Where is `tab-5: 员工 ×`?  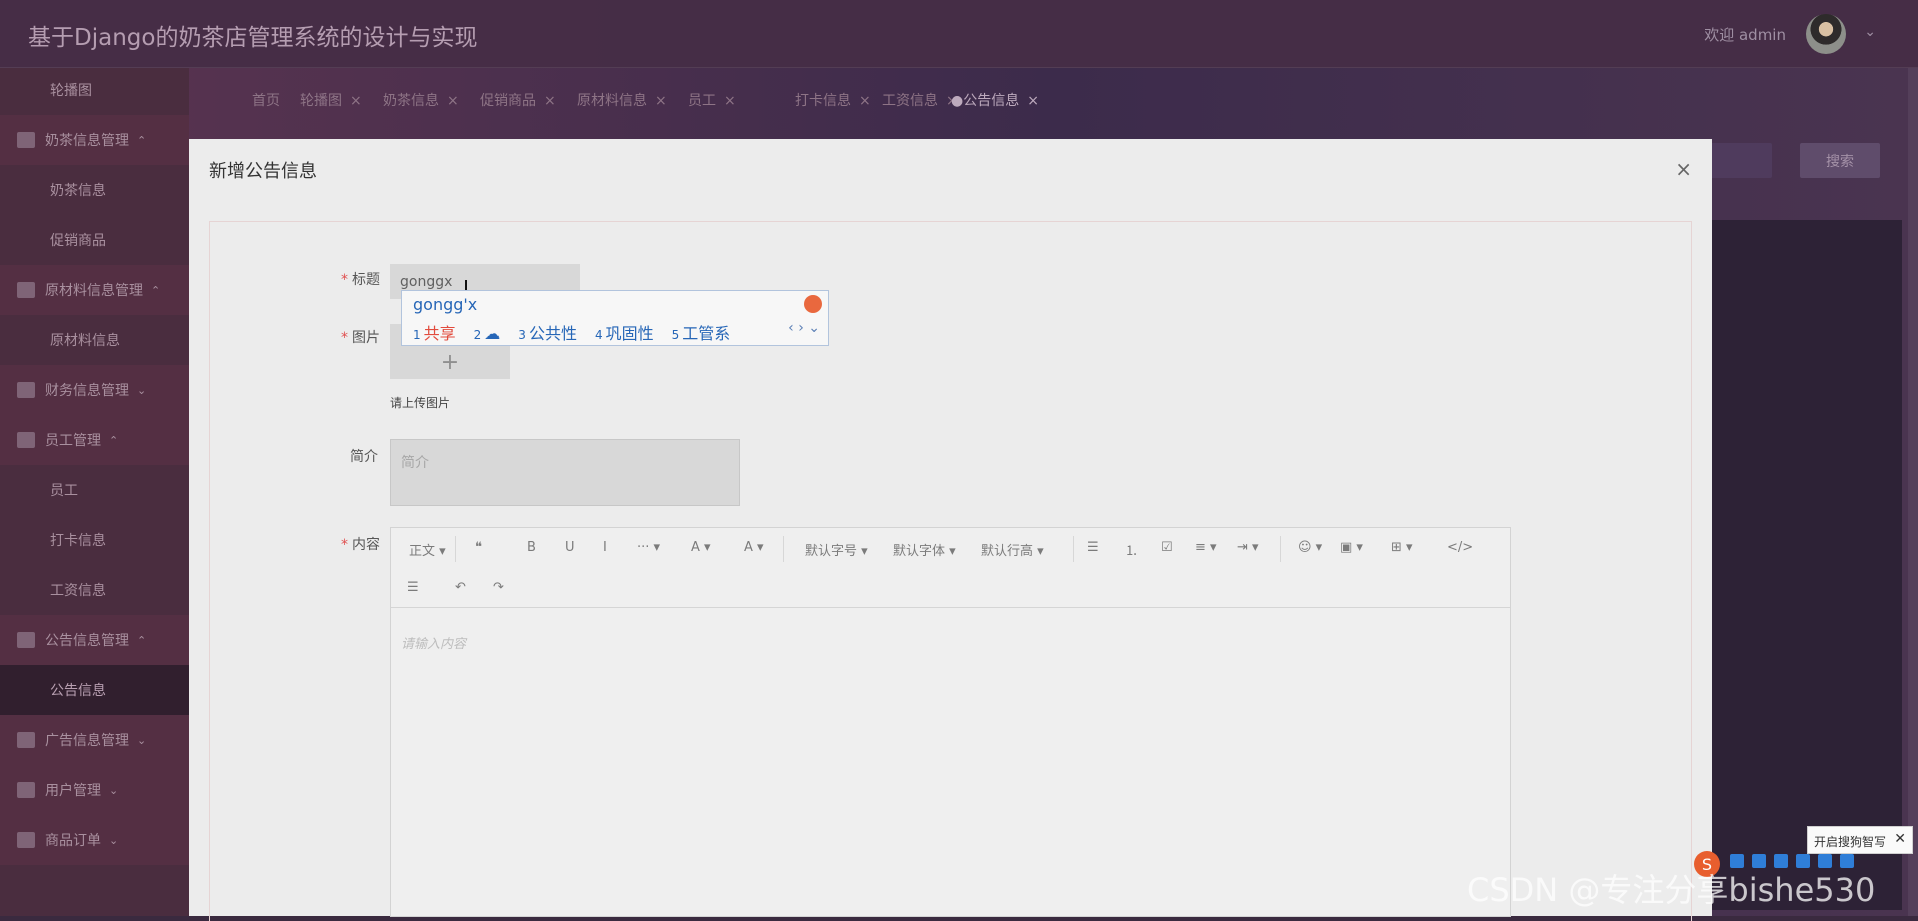
tab-5: 员工 × is located at coordinates (712, 100).